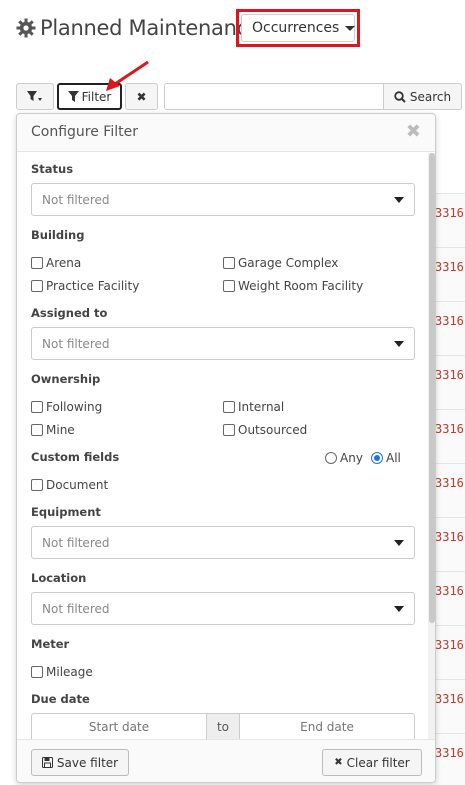  What do you see at coordinates (87, 762) in the screenshot?
I see `save-filter-label: Save filter` at bounding box center [87, 762].